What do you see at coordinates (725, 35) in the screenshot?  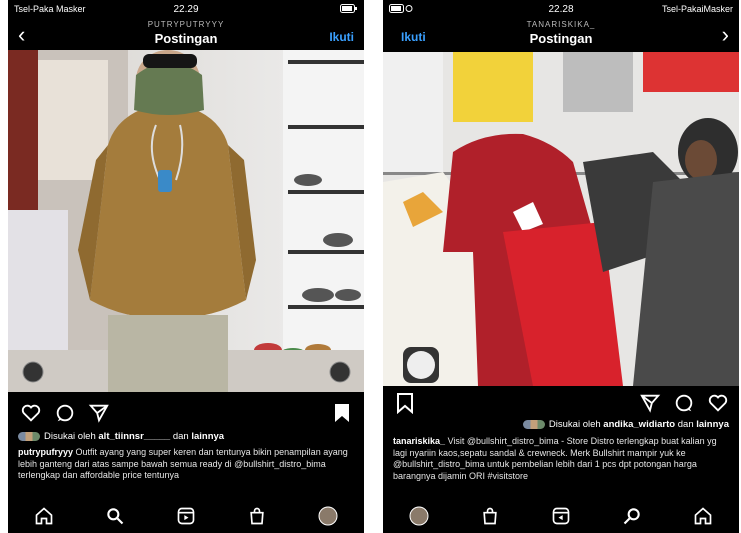 I see `back-chevron-icon: ›` at bounding box center [725, 35].